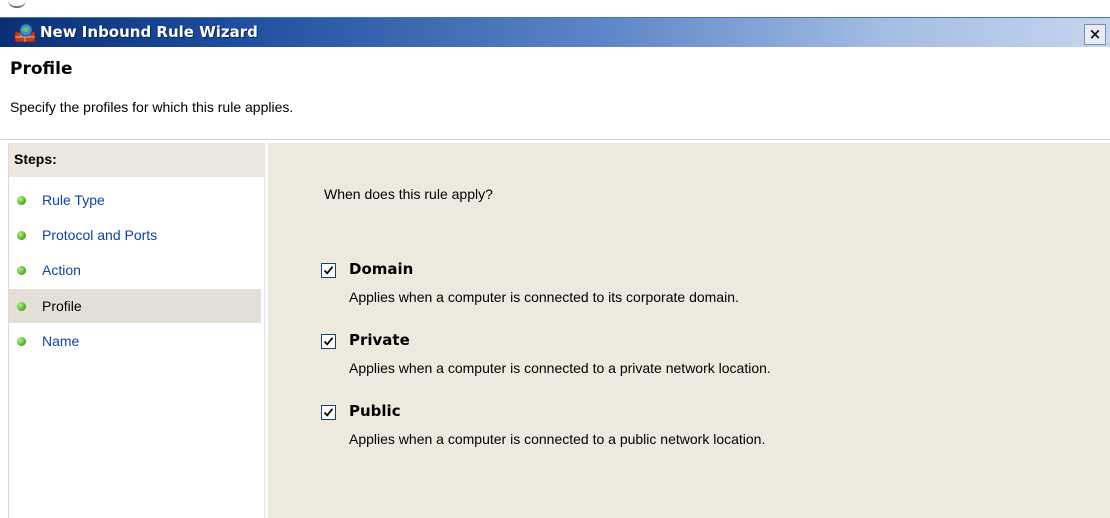 The height and width of the screenshot is (518, 1110). What do you see at coordinates (408, 194) in the screenshot?
I see `question-label: When does this rule apply?` at bounding box center [408, 194].